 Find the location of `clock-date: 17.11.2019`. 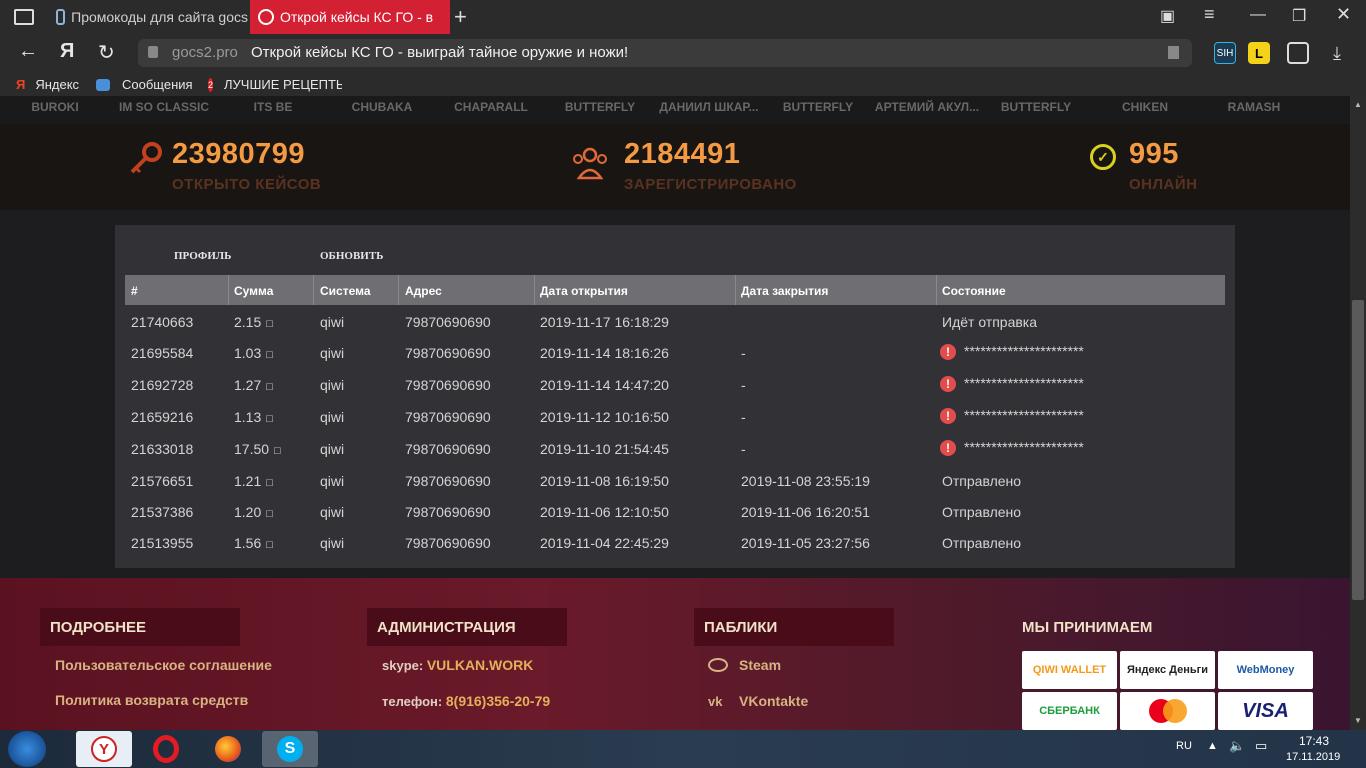

clock-date: 17.11.2019 is located at coordinates (1313, 757).